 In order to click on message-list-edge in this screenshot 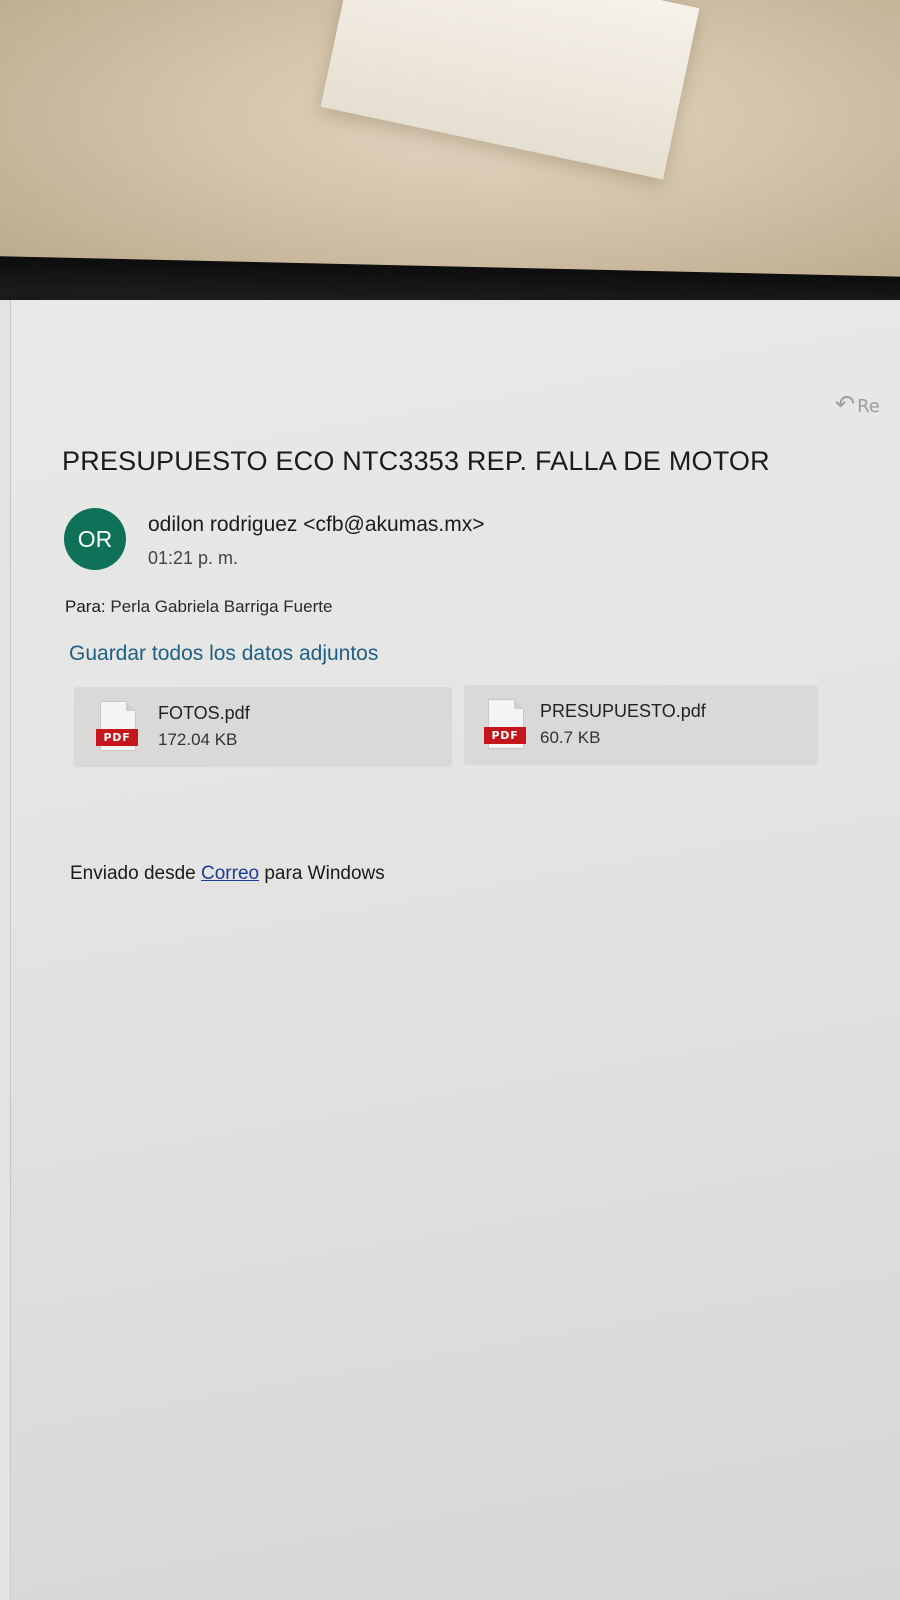, I will do `click(5, 950)`.